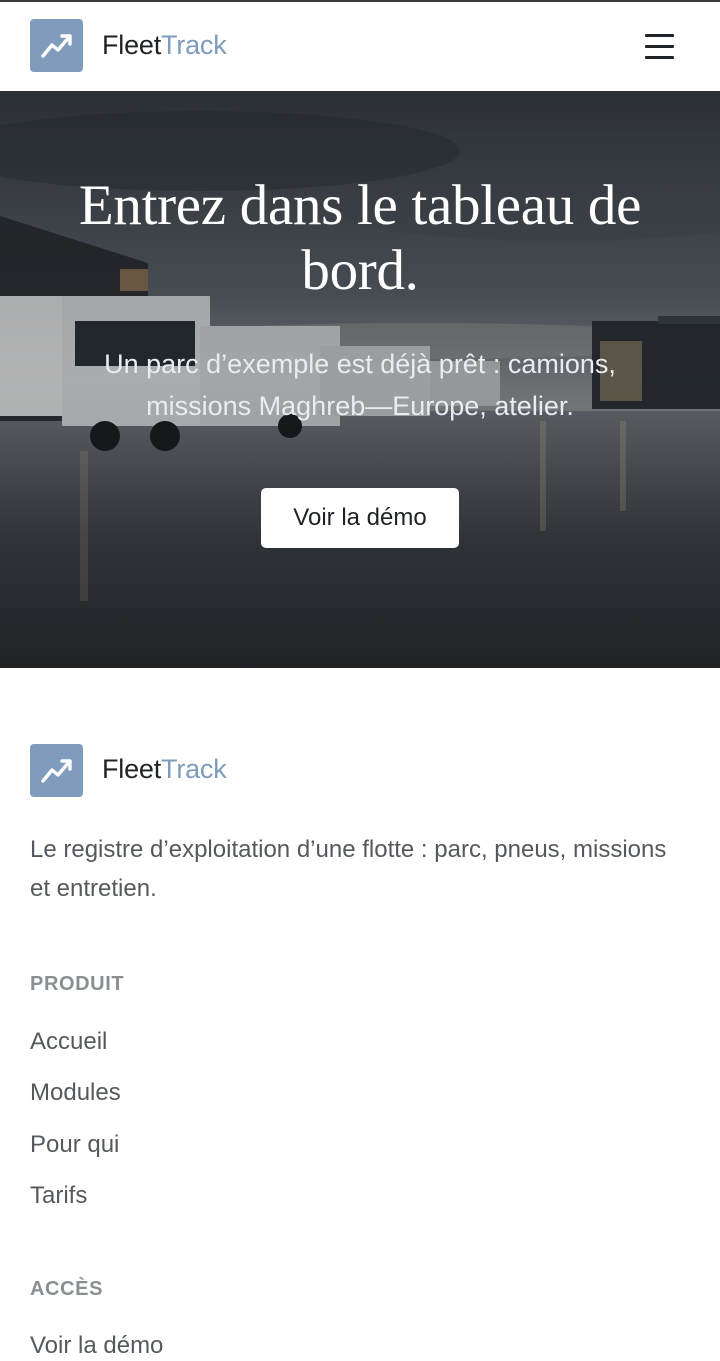  I want to click on footer-link-pour-qui: Pour qui, so click(74, 1145).